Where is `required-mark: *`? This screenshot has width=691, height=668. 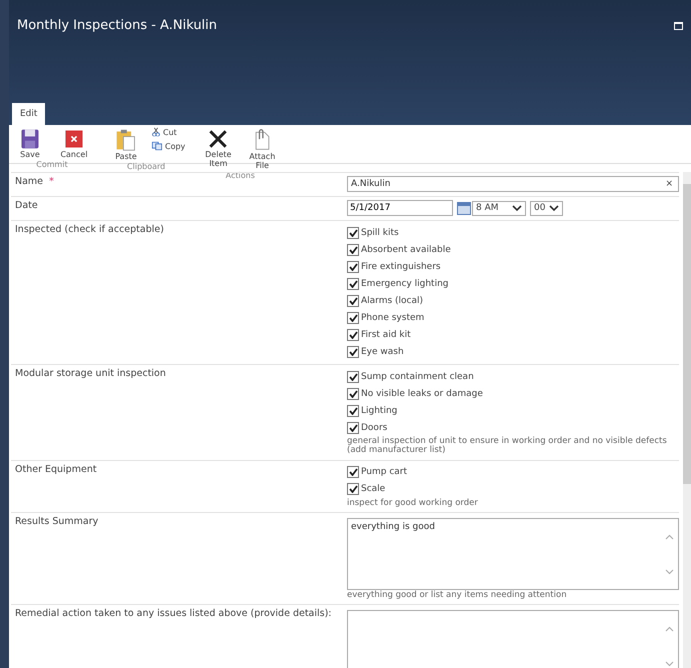 required-mark: * is located at coordinates (51, 181).